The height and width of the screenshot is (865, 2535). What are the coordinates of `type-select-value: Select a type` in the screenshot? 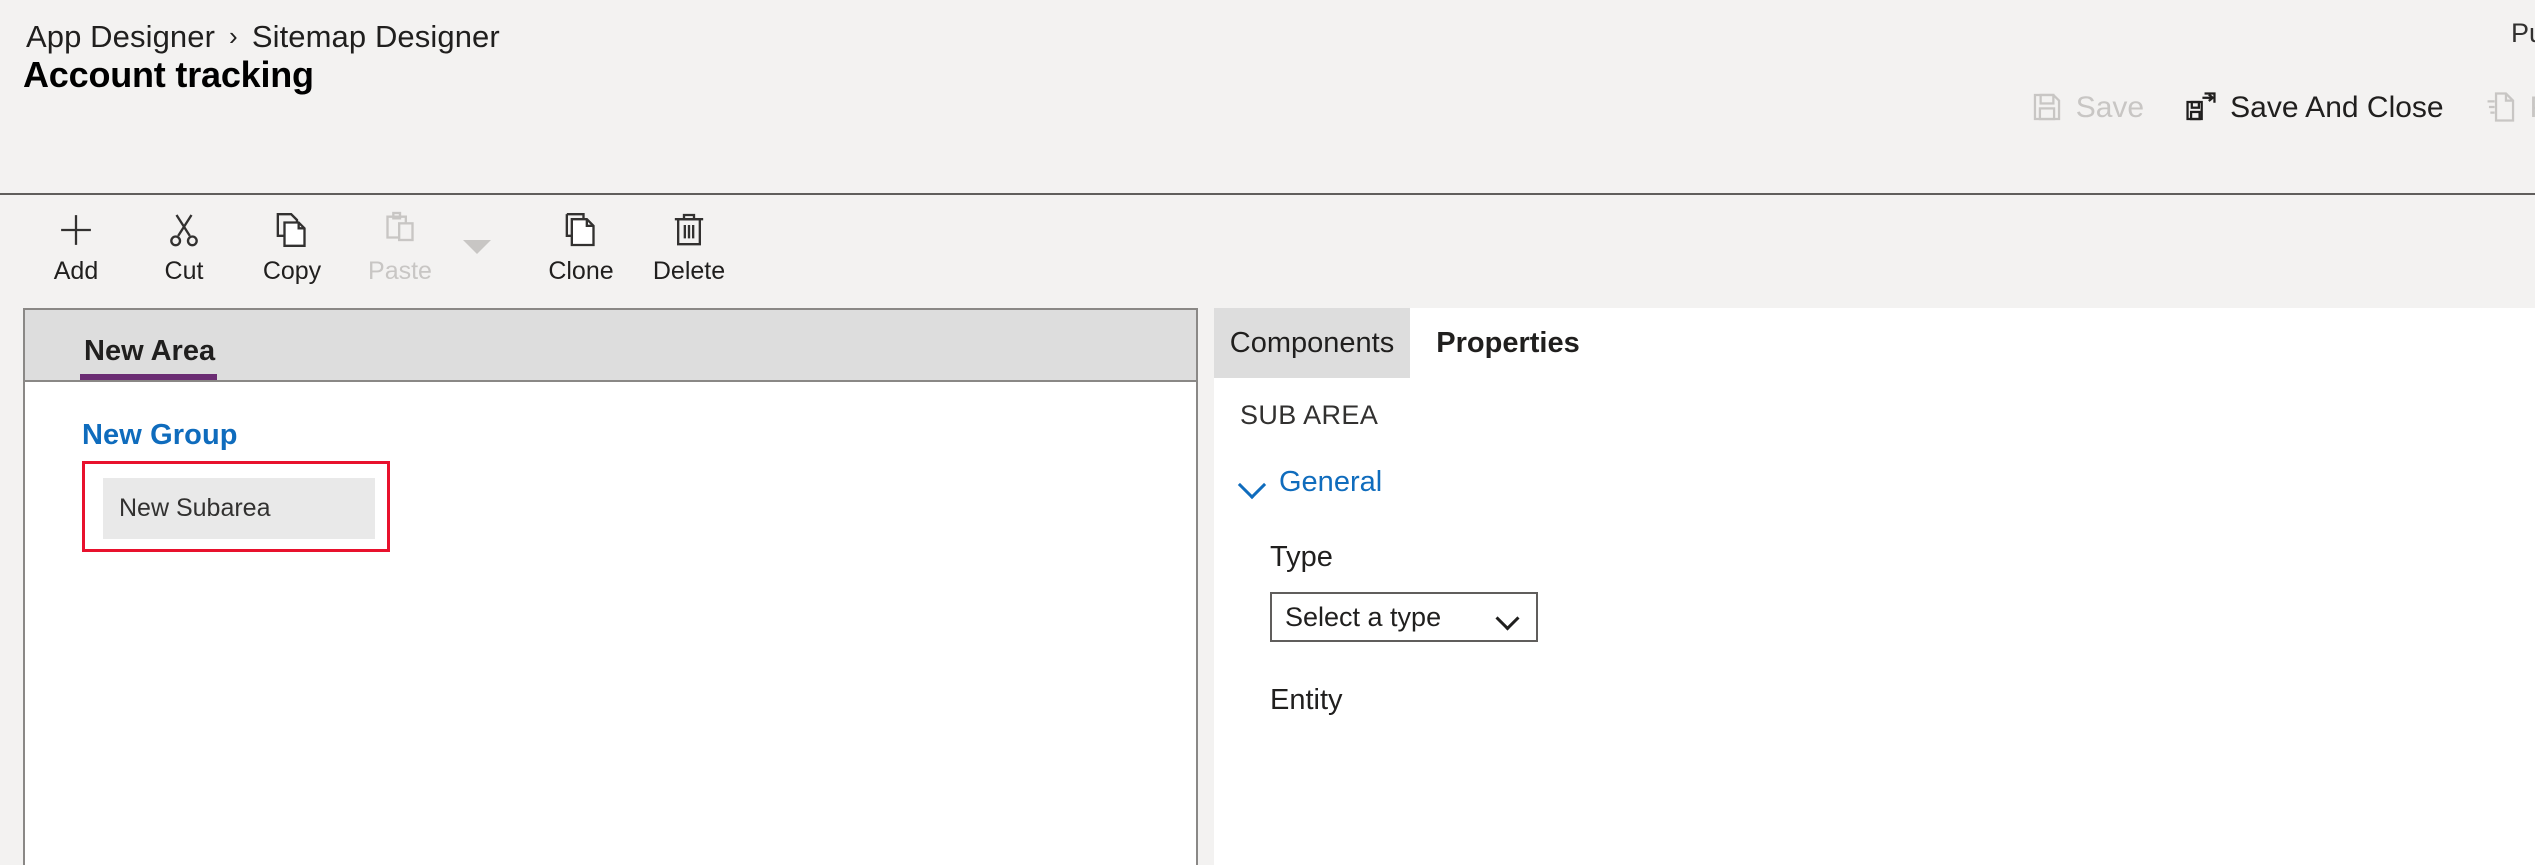 It's located at (1363, 616).